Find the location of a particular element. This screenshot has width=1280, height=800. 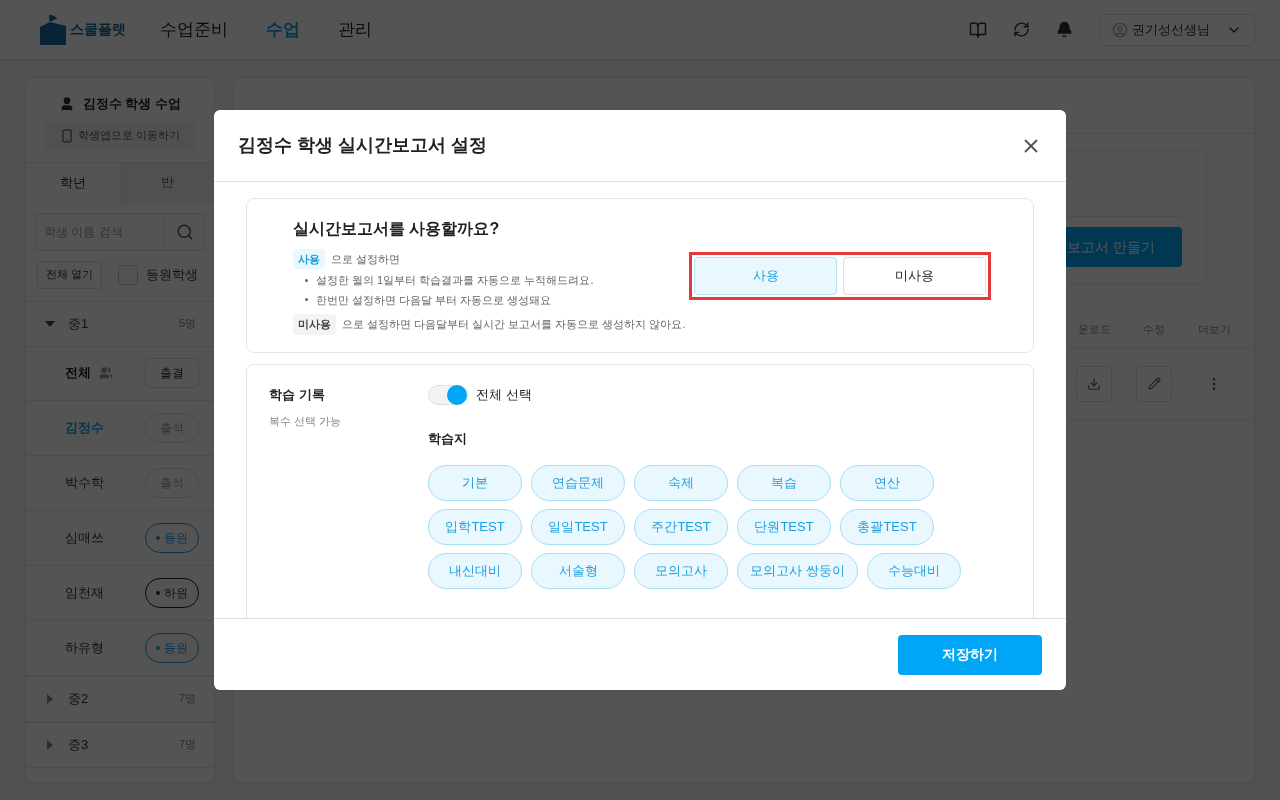

download-icon is located at coordinates (1094, 383).